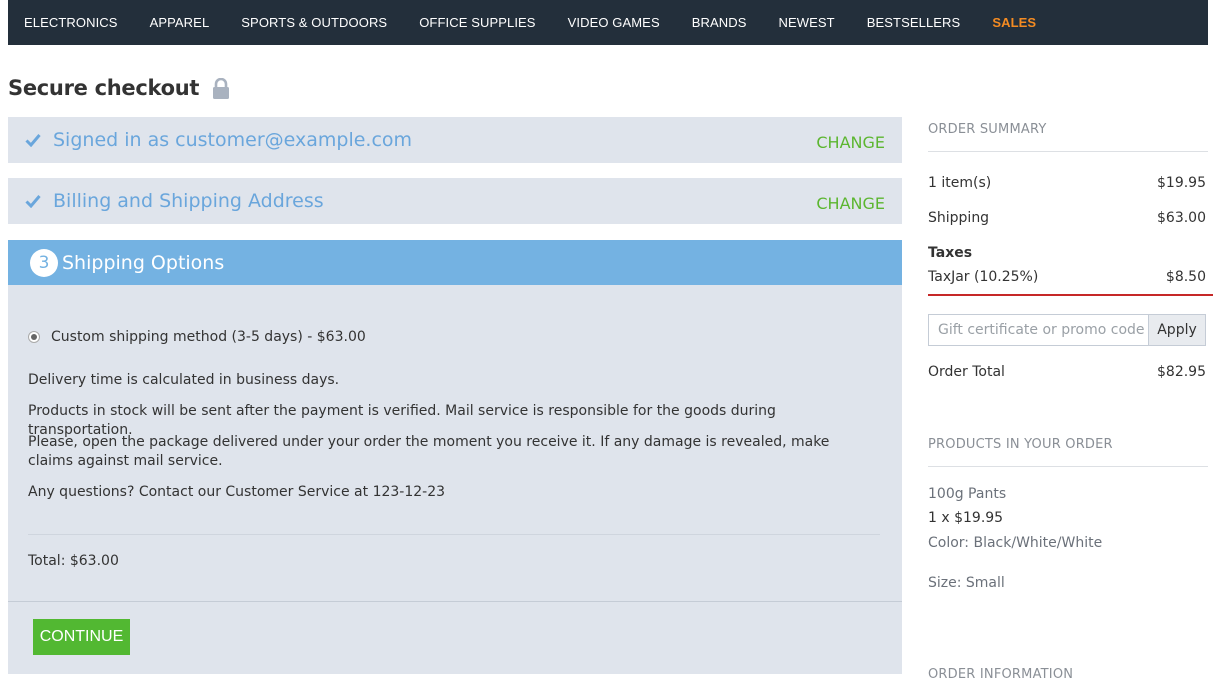 This screenshot has height=693, width=1216. What do you see at coordinates (1070, 295) in the screenshot?
I see `taxes-underline` at bounding box center [1070, 295].